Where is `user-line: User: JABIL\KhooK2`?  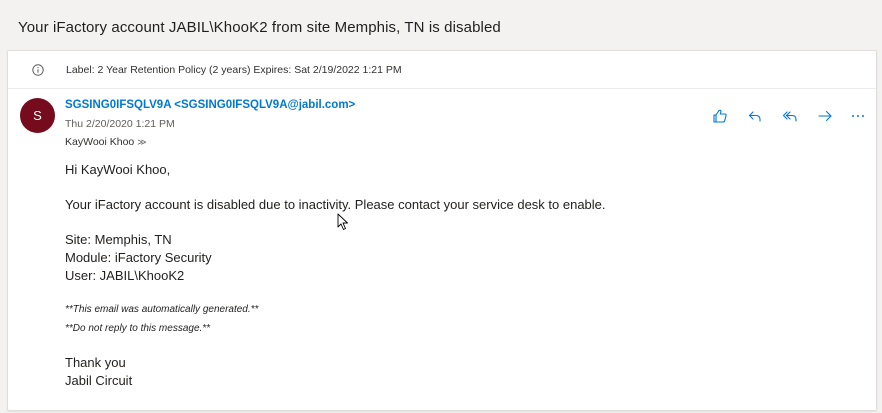 user-line: User: JABIL\KhooK2 is located at coordinates (125, 275).